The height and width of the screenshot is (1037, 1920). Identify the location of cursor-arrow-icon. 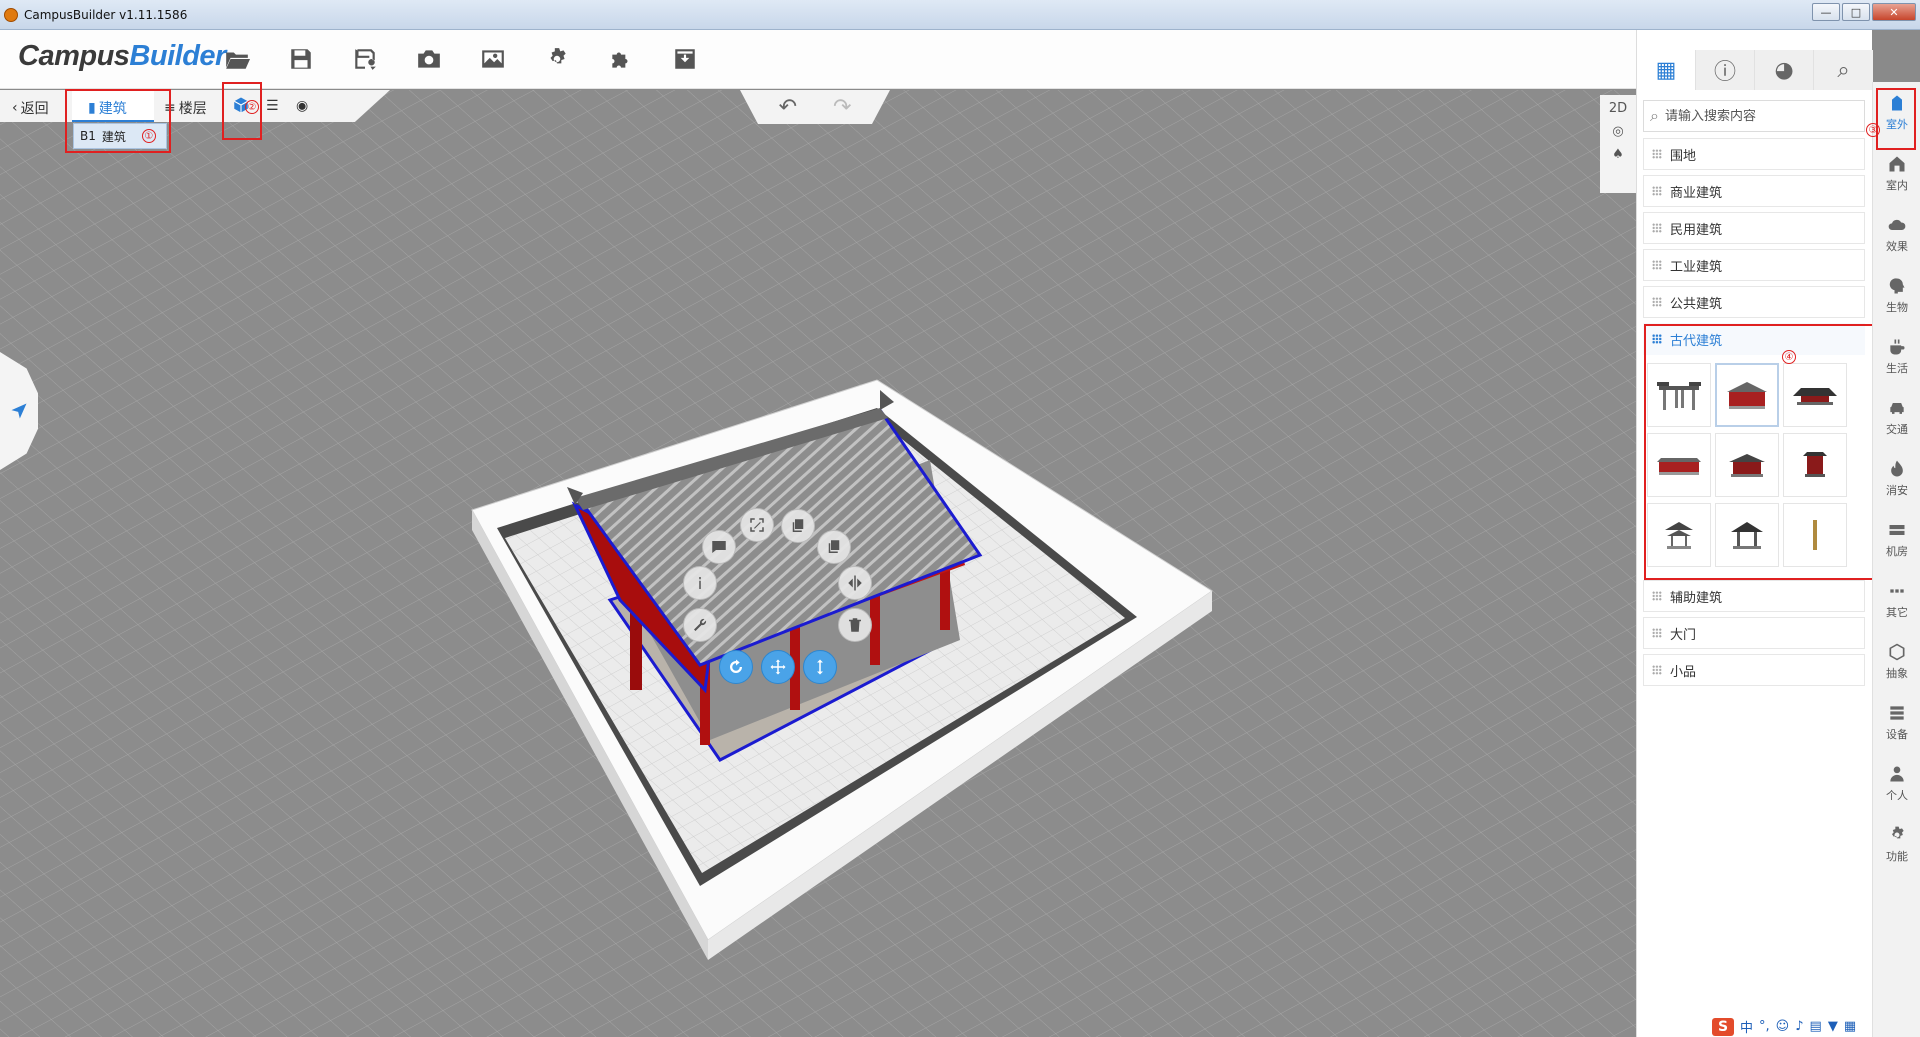
(19, 411).